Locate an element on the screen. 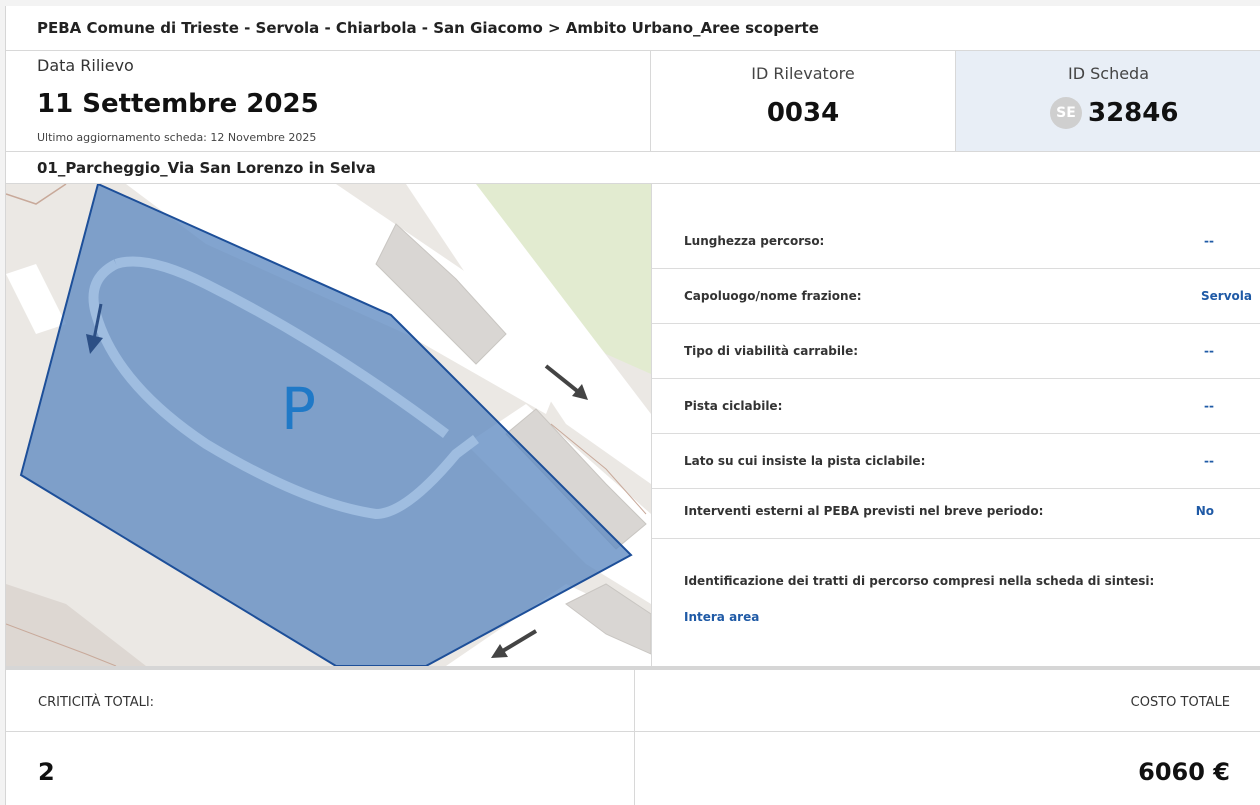  surveyor-id-value: 0034 is located at coordinates (803, 113).